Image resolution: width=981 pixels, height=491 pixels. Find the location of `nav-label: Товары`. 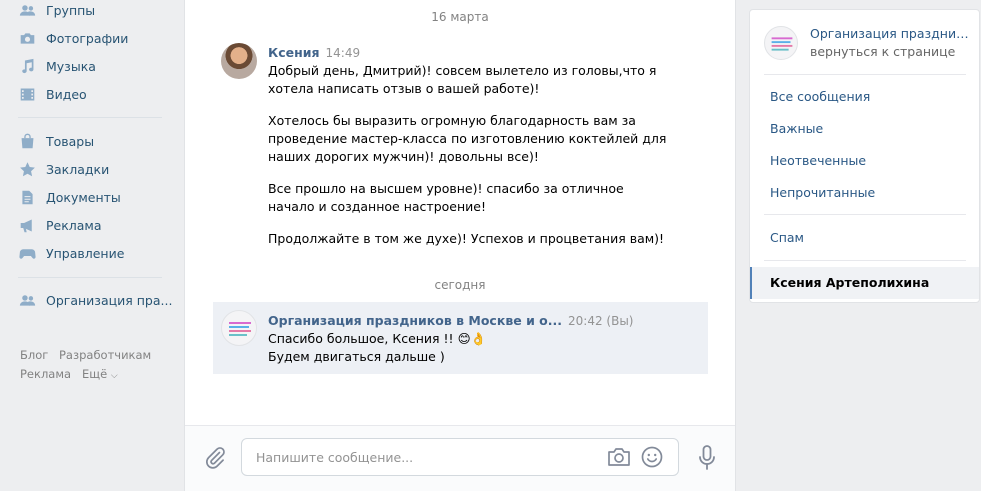

nav-label: Товары is located at coordinates (70, 141).